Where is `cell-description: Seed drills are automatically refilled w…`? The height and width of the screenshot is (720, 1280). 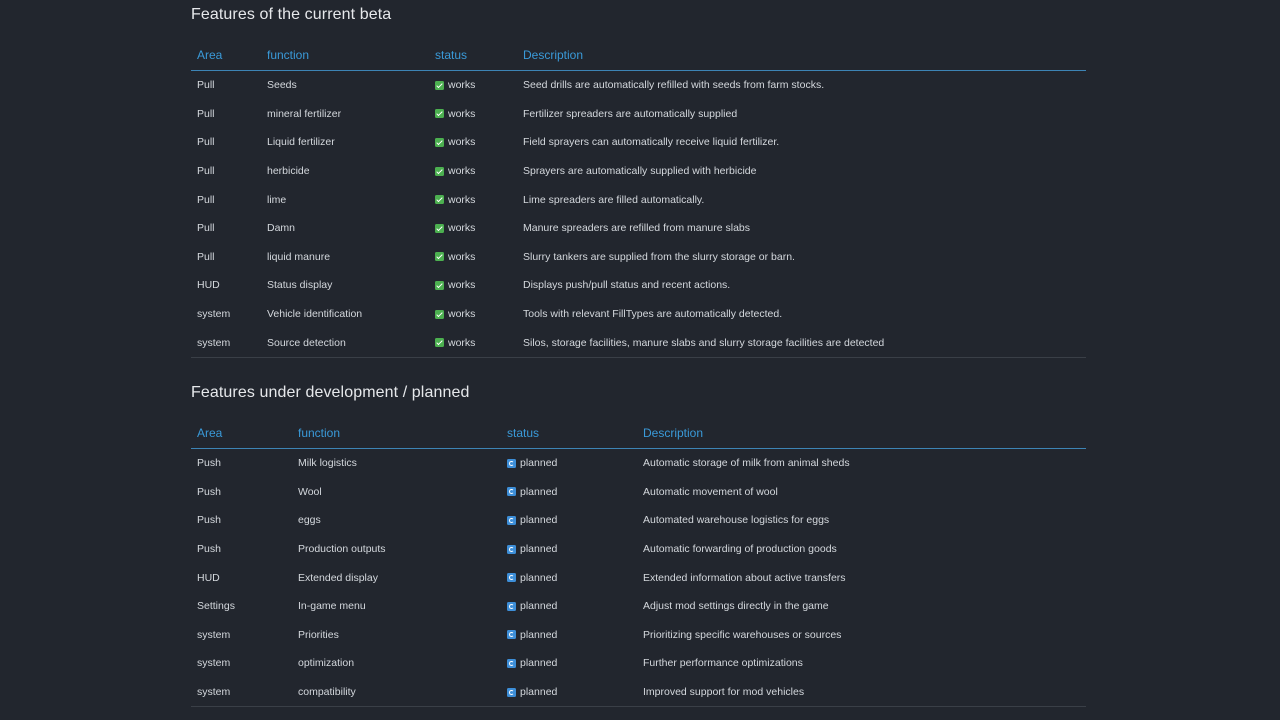 cell-description: Seed drills are automatically refilled w… is located at coordinates (674, 85).